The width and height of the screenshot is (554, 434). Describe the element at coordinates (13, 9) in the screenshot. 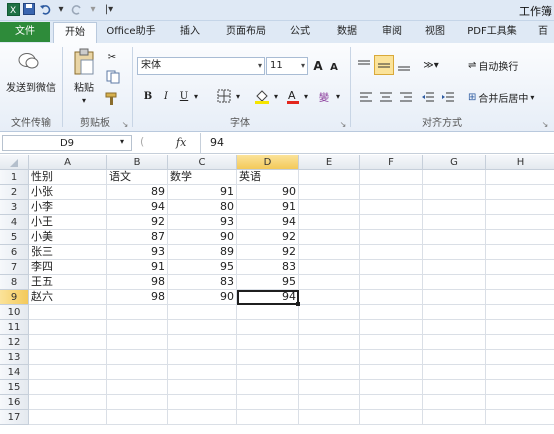

I see `excel-app-icon: X` at that location.